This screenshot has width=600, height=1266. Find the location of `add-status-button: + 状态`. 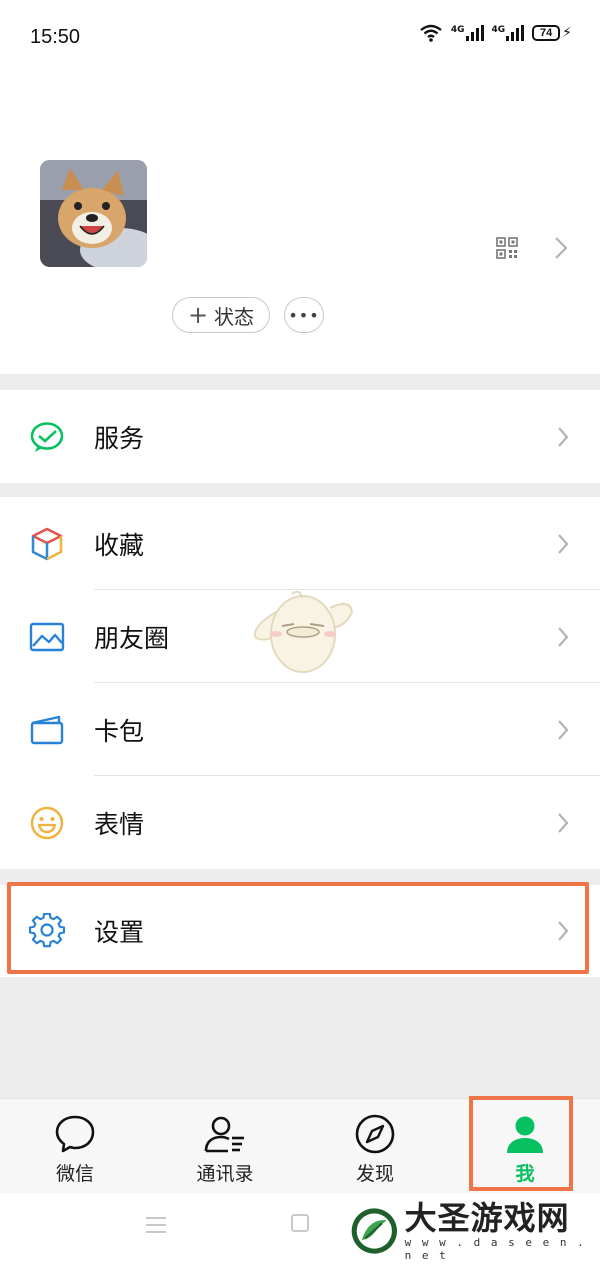

add-status-button: + 状态 is located at coordinates (221, 315).